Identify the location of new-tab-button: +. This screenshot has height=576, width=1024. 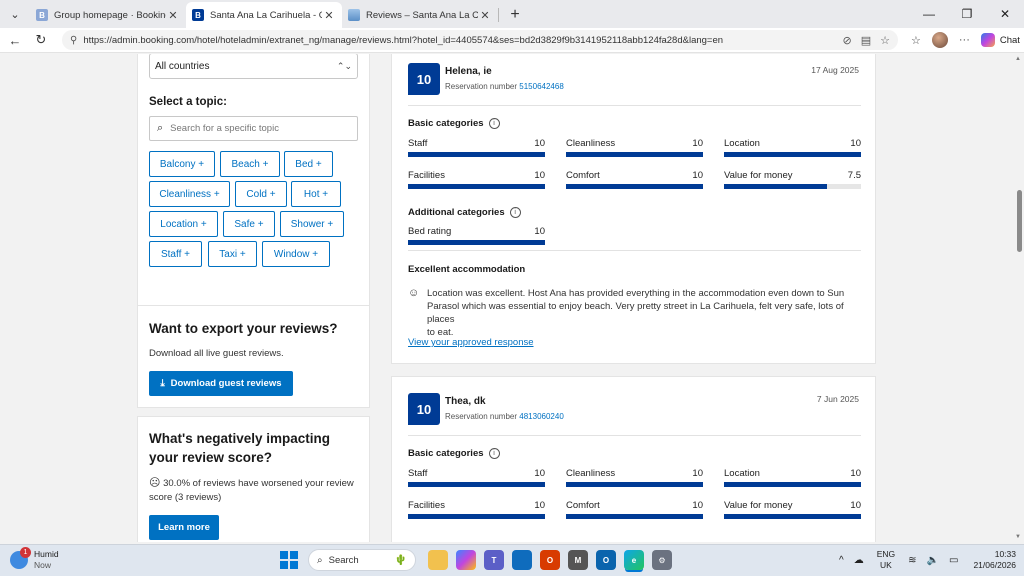
(515, 15).